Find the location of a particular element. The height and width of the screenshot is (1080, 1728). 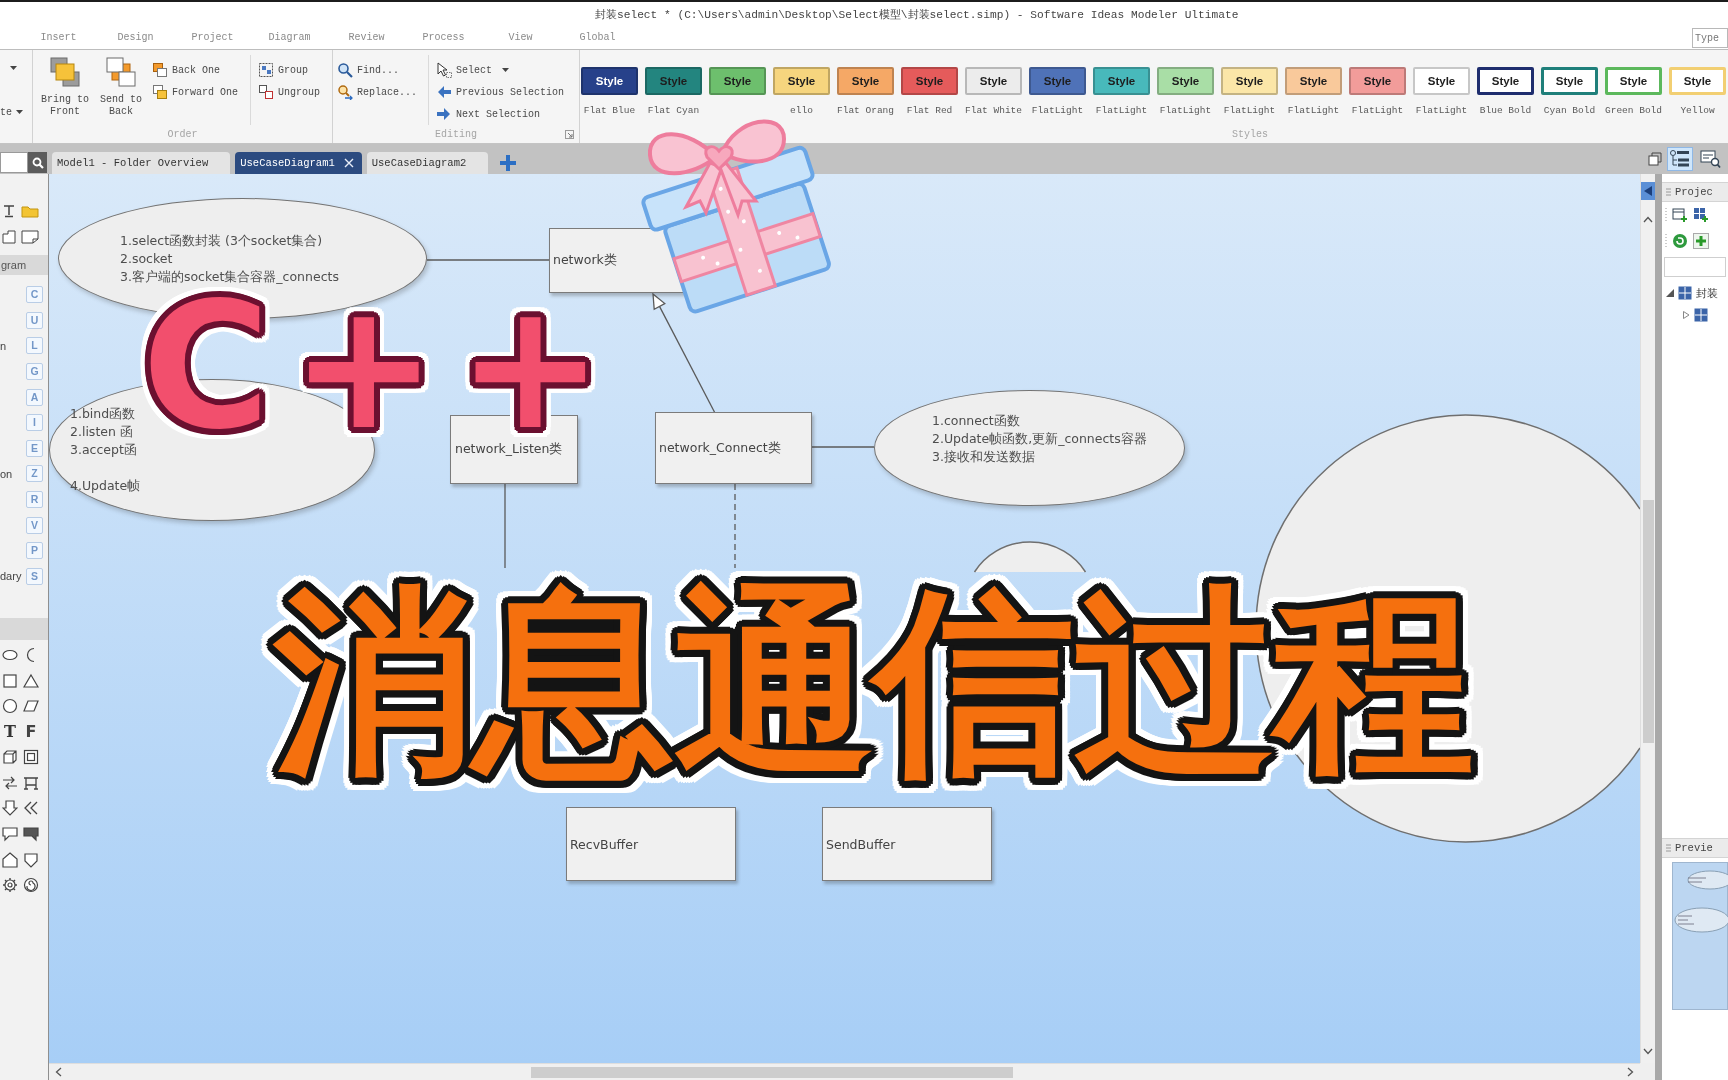

ribbon-tab: Diagram is located at coordinates (289, 38).